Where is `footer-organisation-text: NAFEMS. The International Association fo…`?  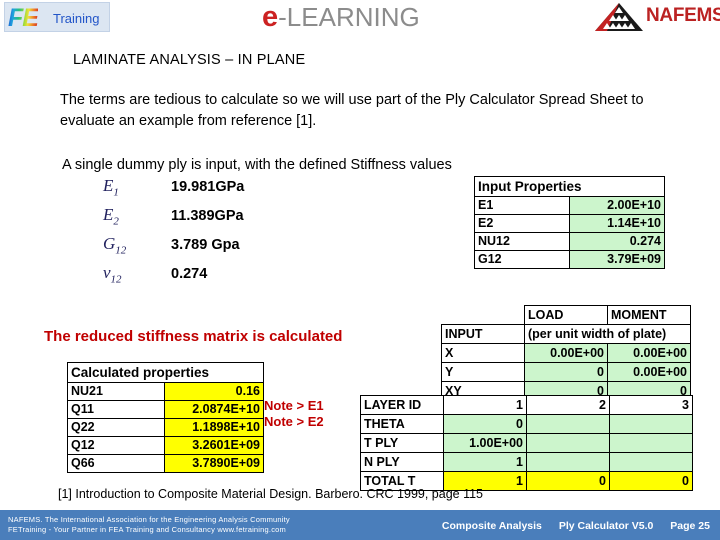
footer-organisation-text: NAFEMS. The International Association fo… is located at coordinates (149, 525).